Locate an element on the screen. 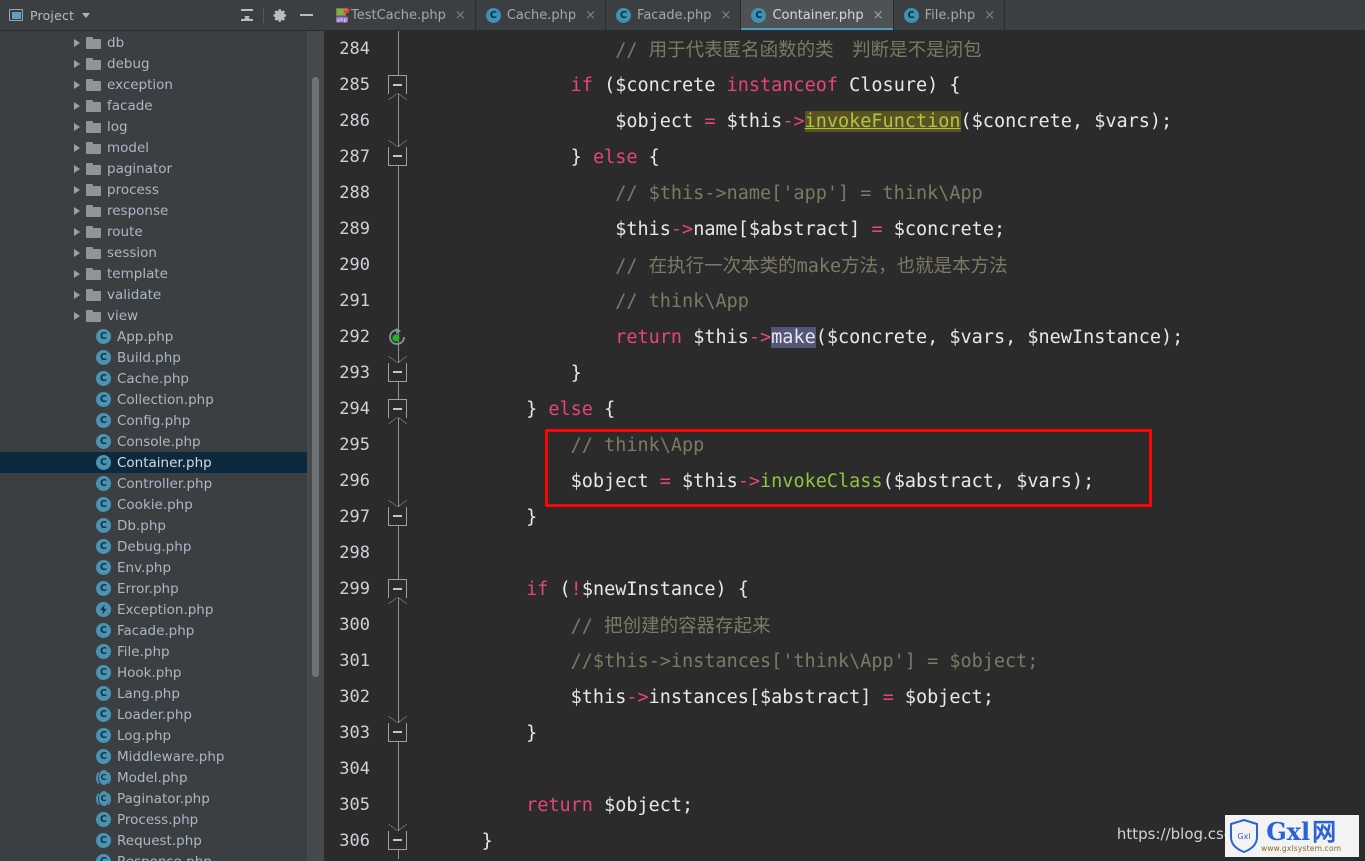 Image resolution: width=1365 pixels, height=861 pixels. tree-item-loader-php: C Loader.php is located at coordinates (162, 714).